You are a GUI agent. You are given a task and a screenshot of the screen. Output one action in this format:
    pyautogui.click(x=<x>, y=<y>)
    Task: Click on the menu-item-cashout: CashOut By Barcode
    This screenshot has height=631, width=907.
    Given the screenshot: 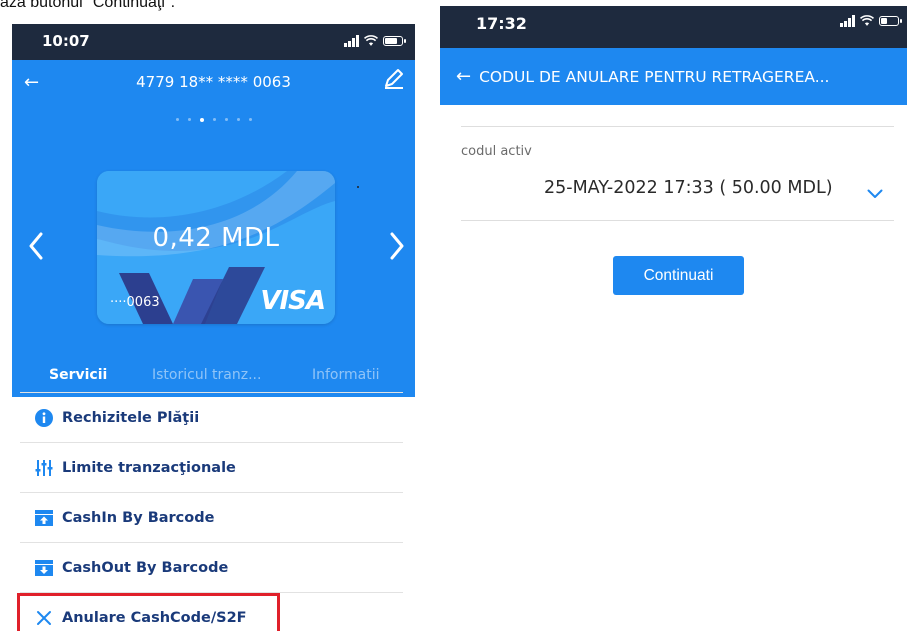 What is the action you would take?
    pyautogui.click(x=211, y=567)
    